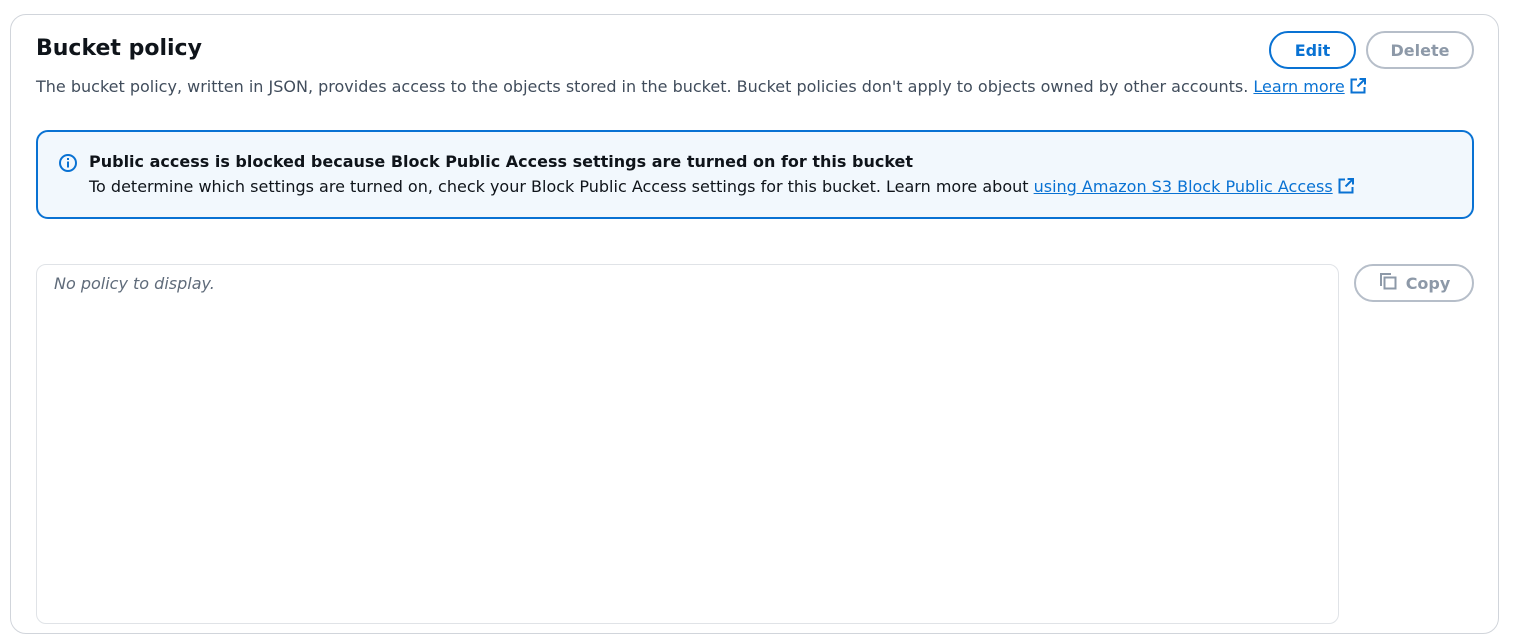  I want to click on copy-button: Copy, so click(1414, 283).